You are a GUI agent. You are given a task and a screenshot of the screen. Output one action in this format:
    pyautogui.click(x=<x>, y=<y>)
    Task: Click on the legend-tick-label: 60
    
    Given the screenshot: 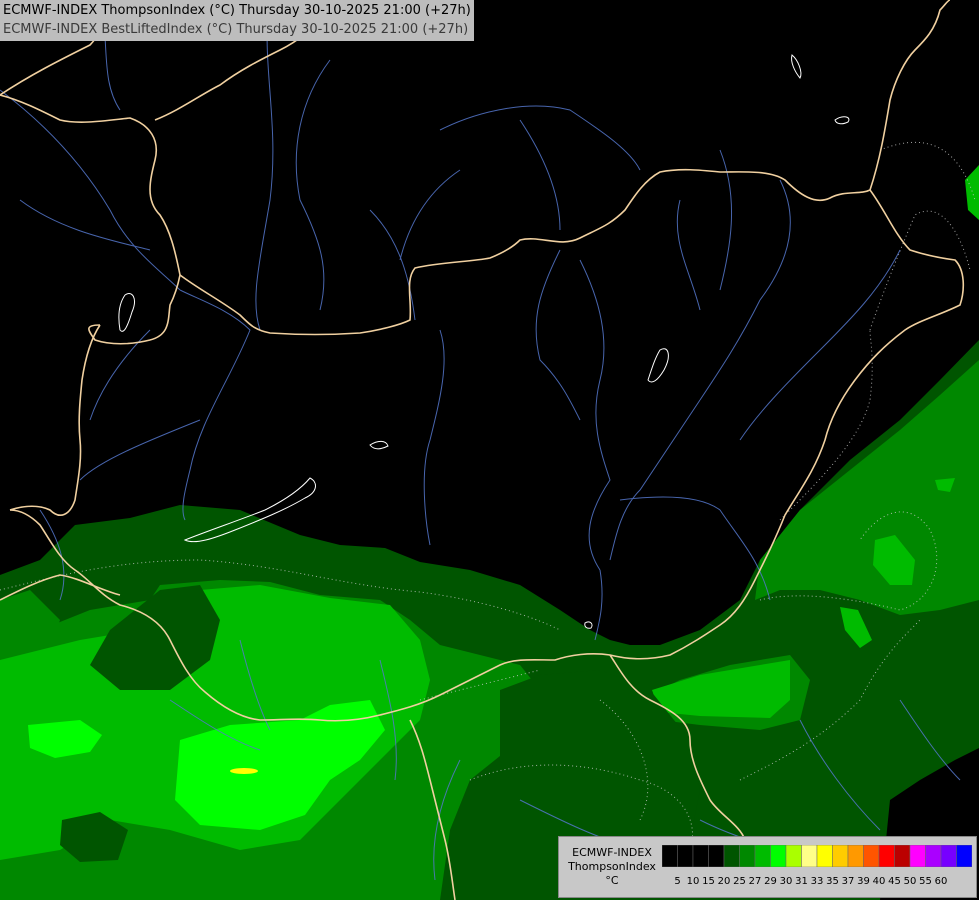 What is the action you would take?
    pyautogui.click(x=941, y=881)
    